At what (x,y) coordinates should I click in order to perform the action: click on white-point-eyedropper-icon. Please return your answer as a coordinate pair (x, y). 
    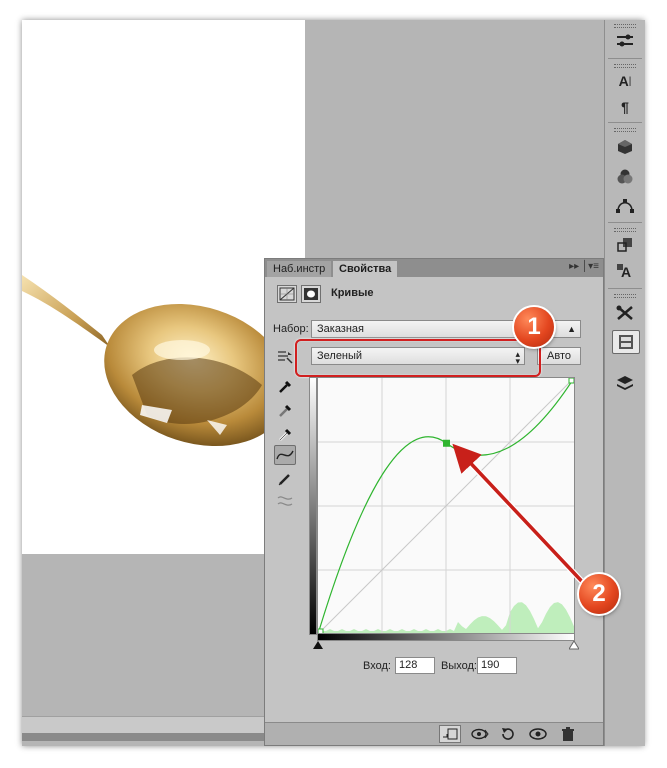
    Looking at the image, I should click on (285, 435).